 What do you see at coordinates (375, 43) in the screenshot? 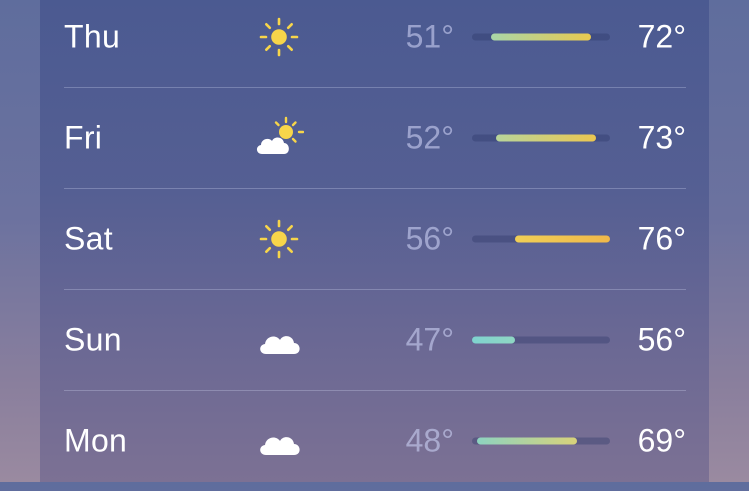
I see `forecast-row-thu: Thu 51° 72°` at bounding box center [375, 43].